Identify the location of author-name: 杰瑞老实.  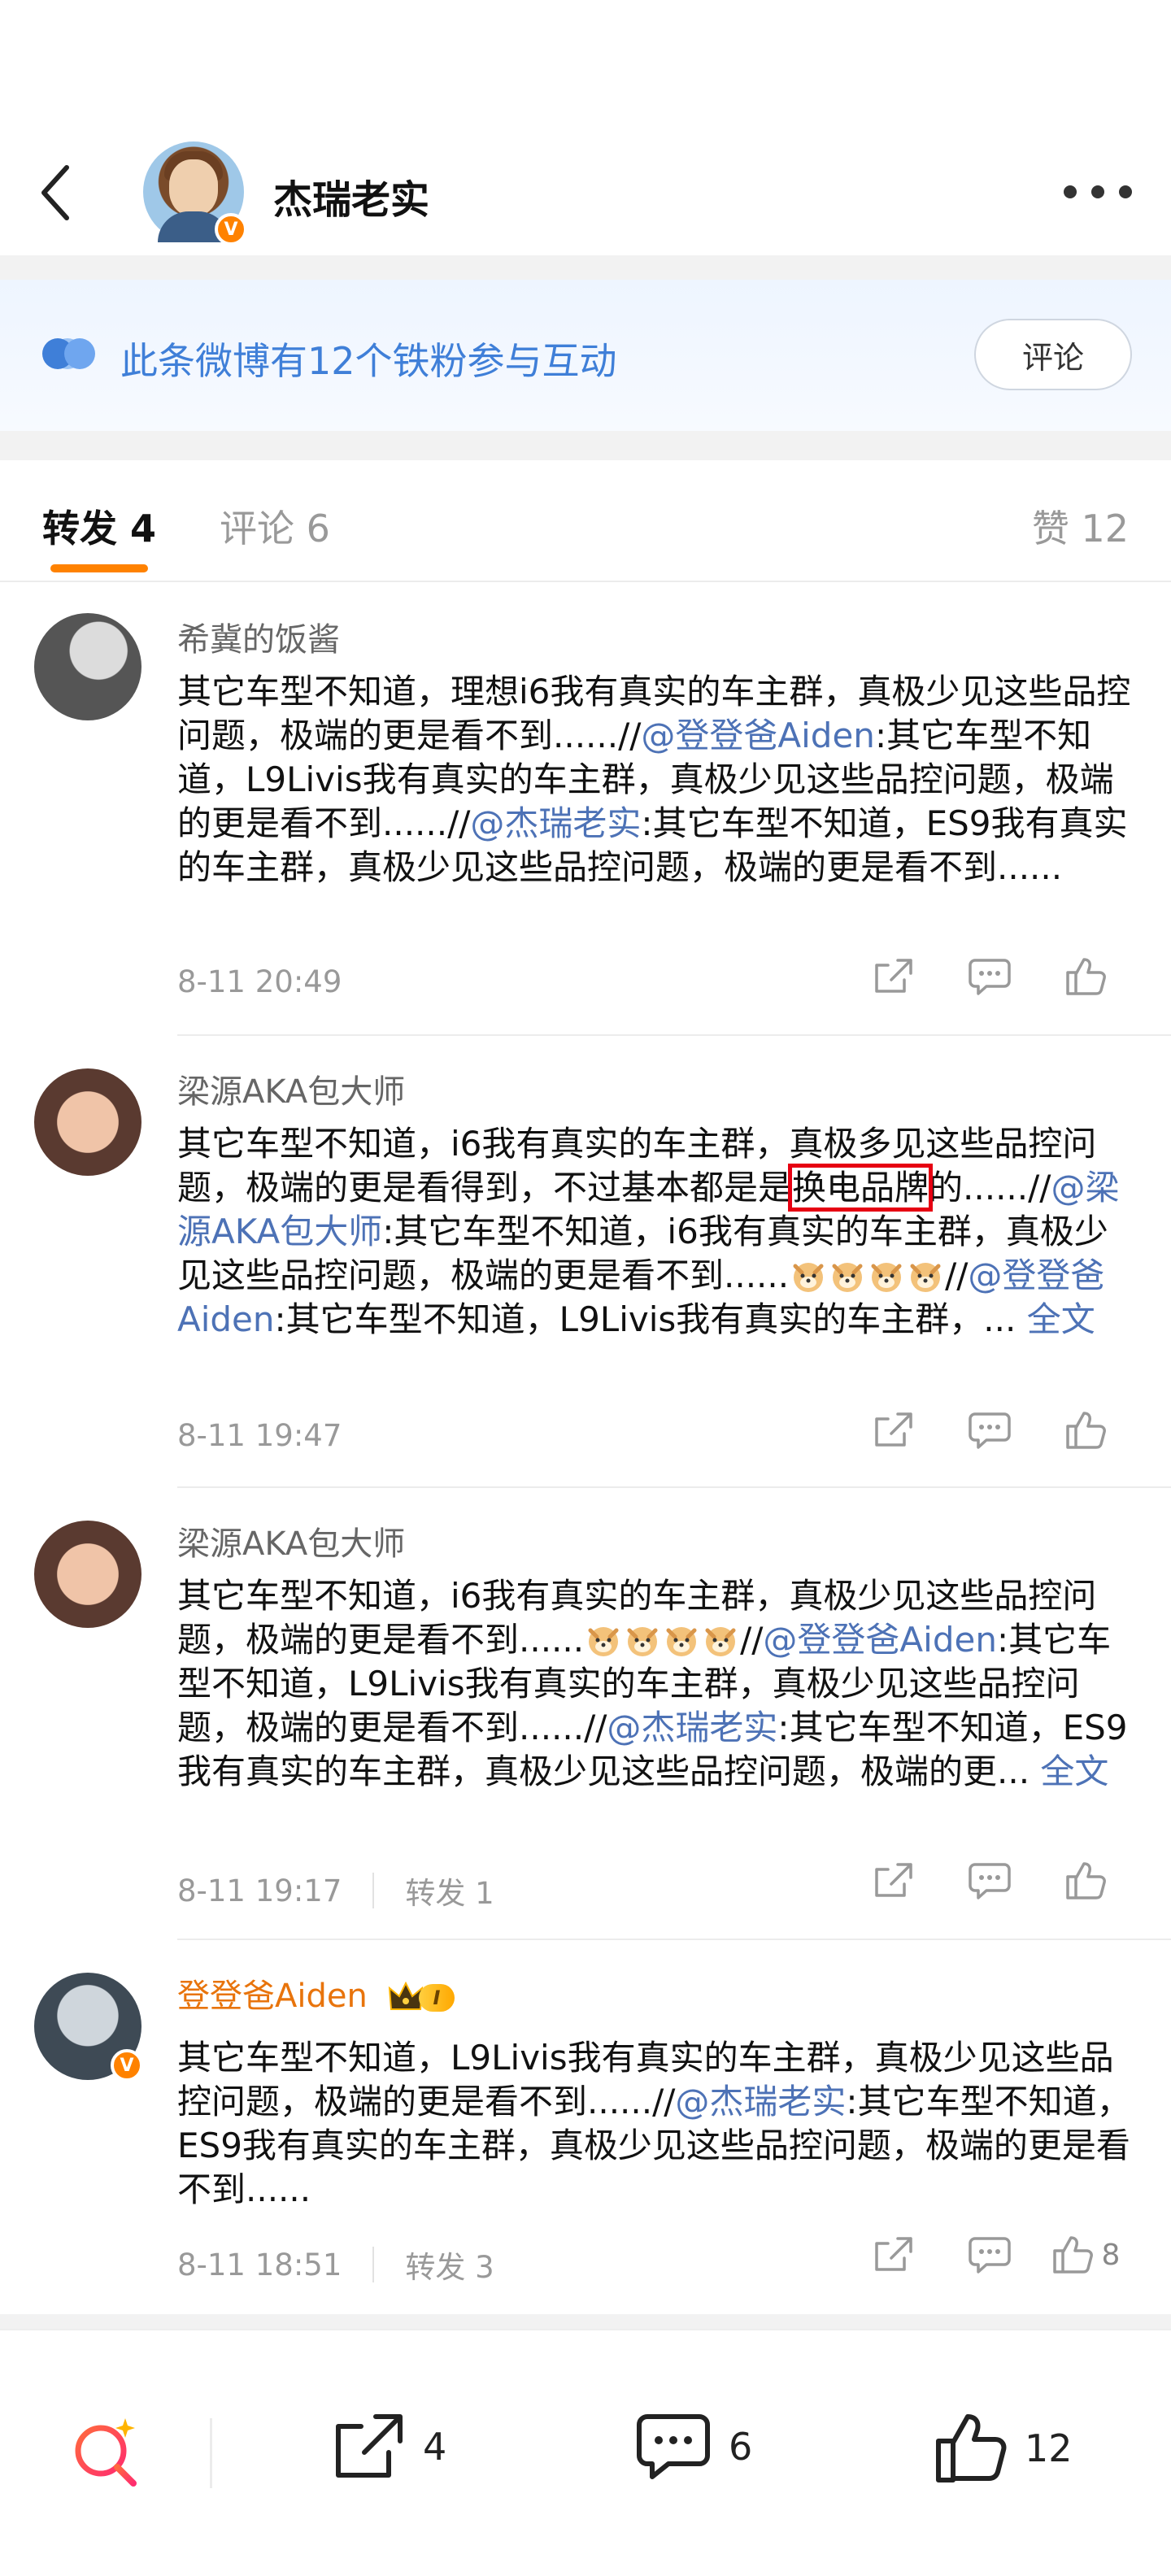
(351, 196).